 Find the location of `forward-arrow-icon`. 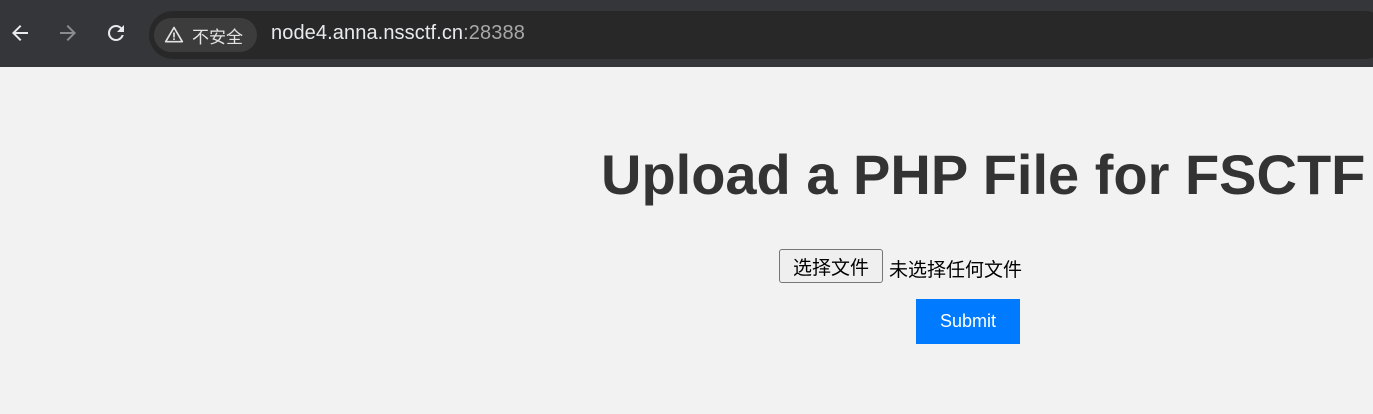

forward-arrow-icon is located at coordinates (68, 35).